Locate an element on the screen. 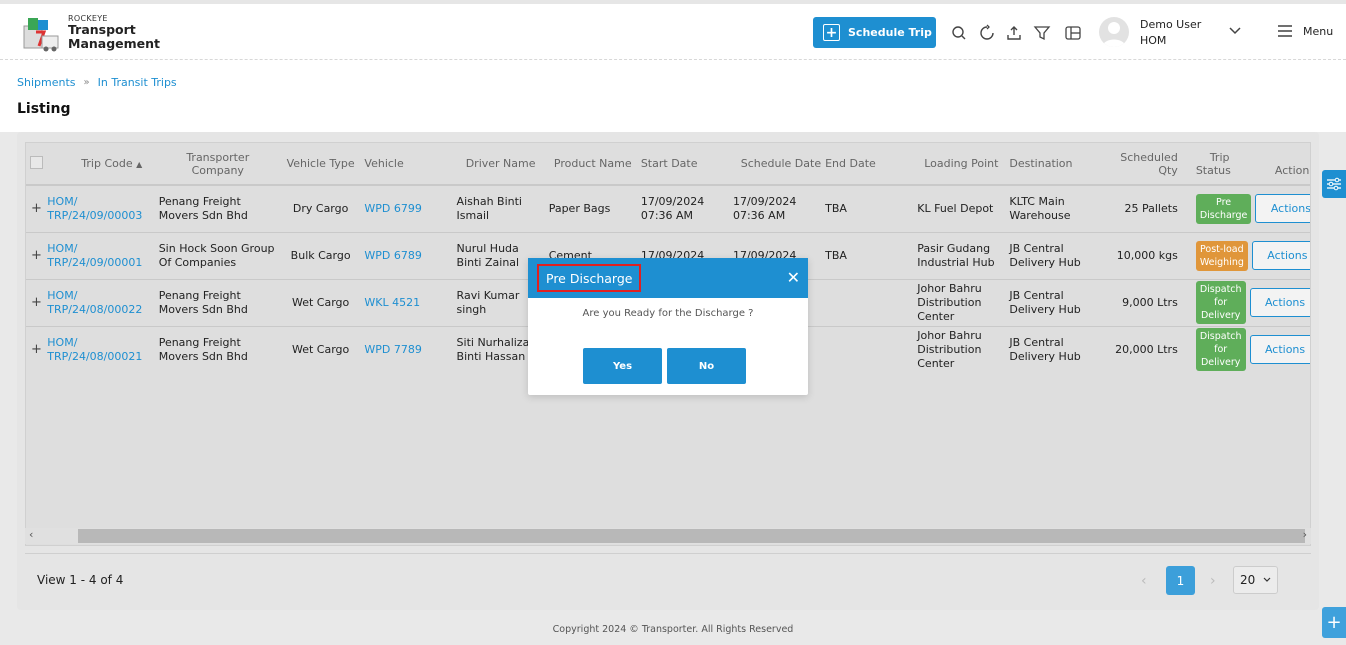 Image resolution: width=1346 pixels, height=645 pixels. dialog-header: Pre Discharge ✕ is located at coordinates (668, 278).